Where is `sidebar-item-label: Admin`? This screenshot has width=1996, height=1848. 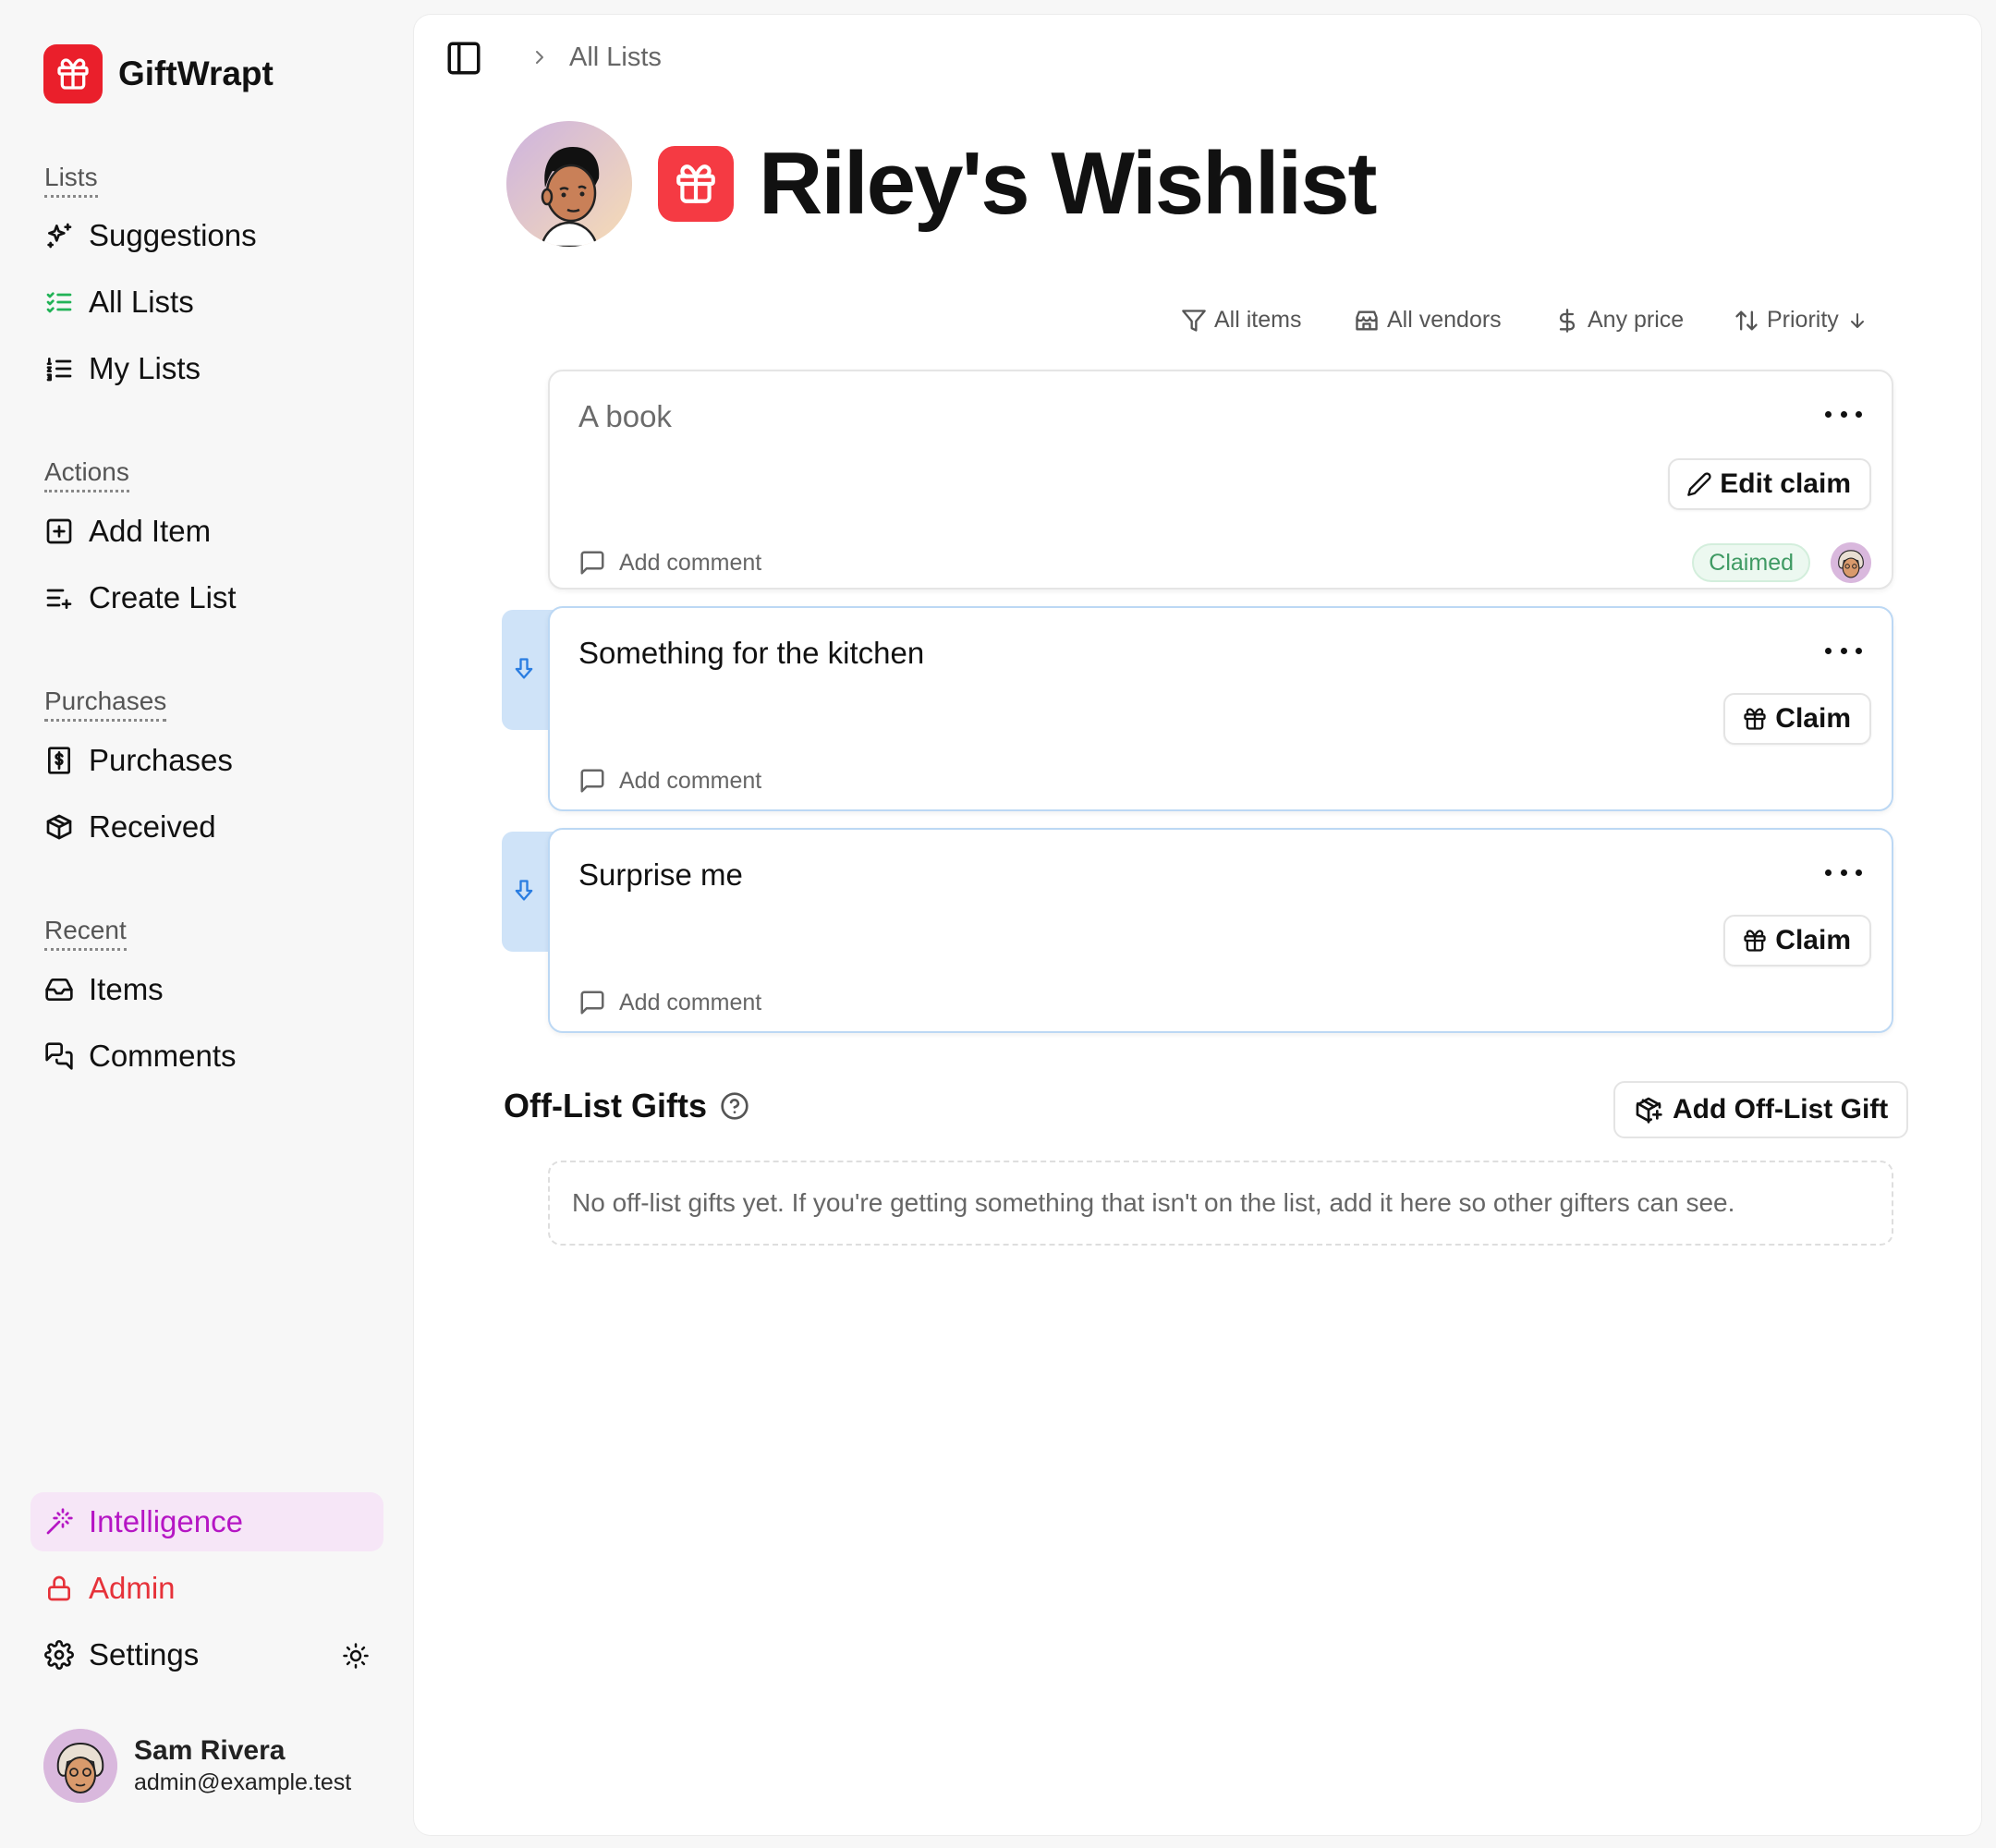
sidebar-item-label: Admin is located at coordinates (132, 1588).